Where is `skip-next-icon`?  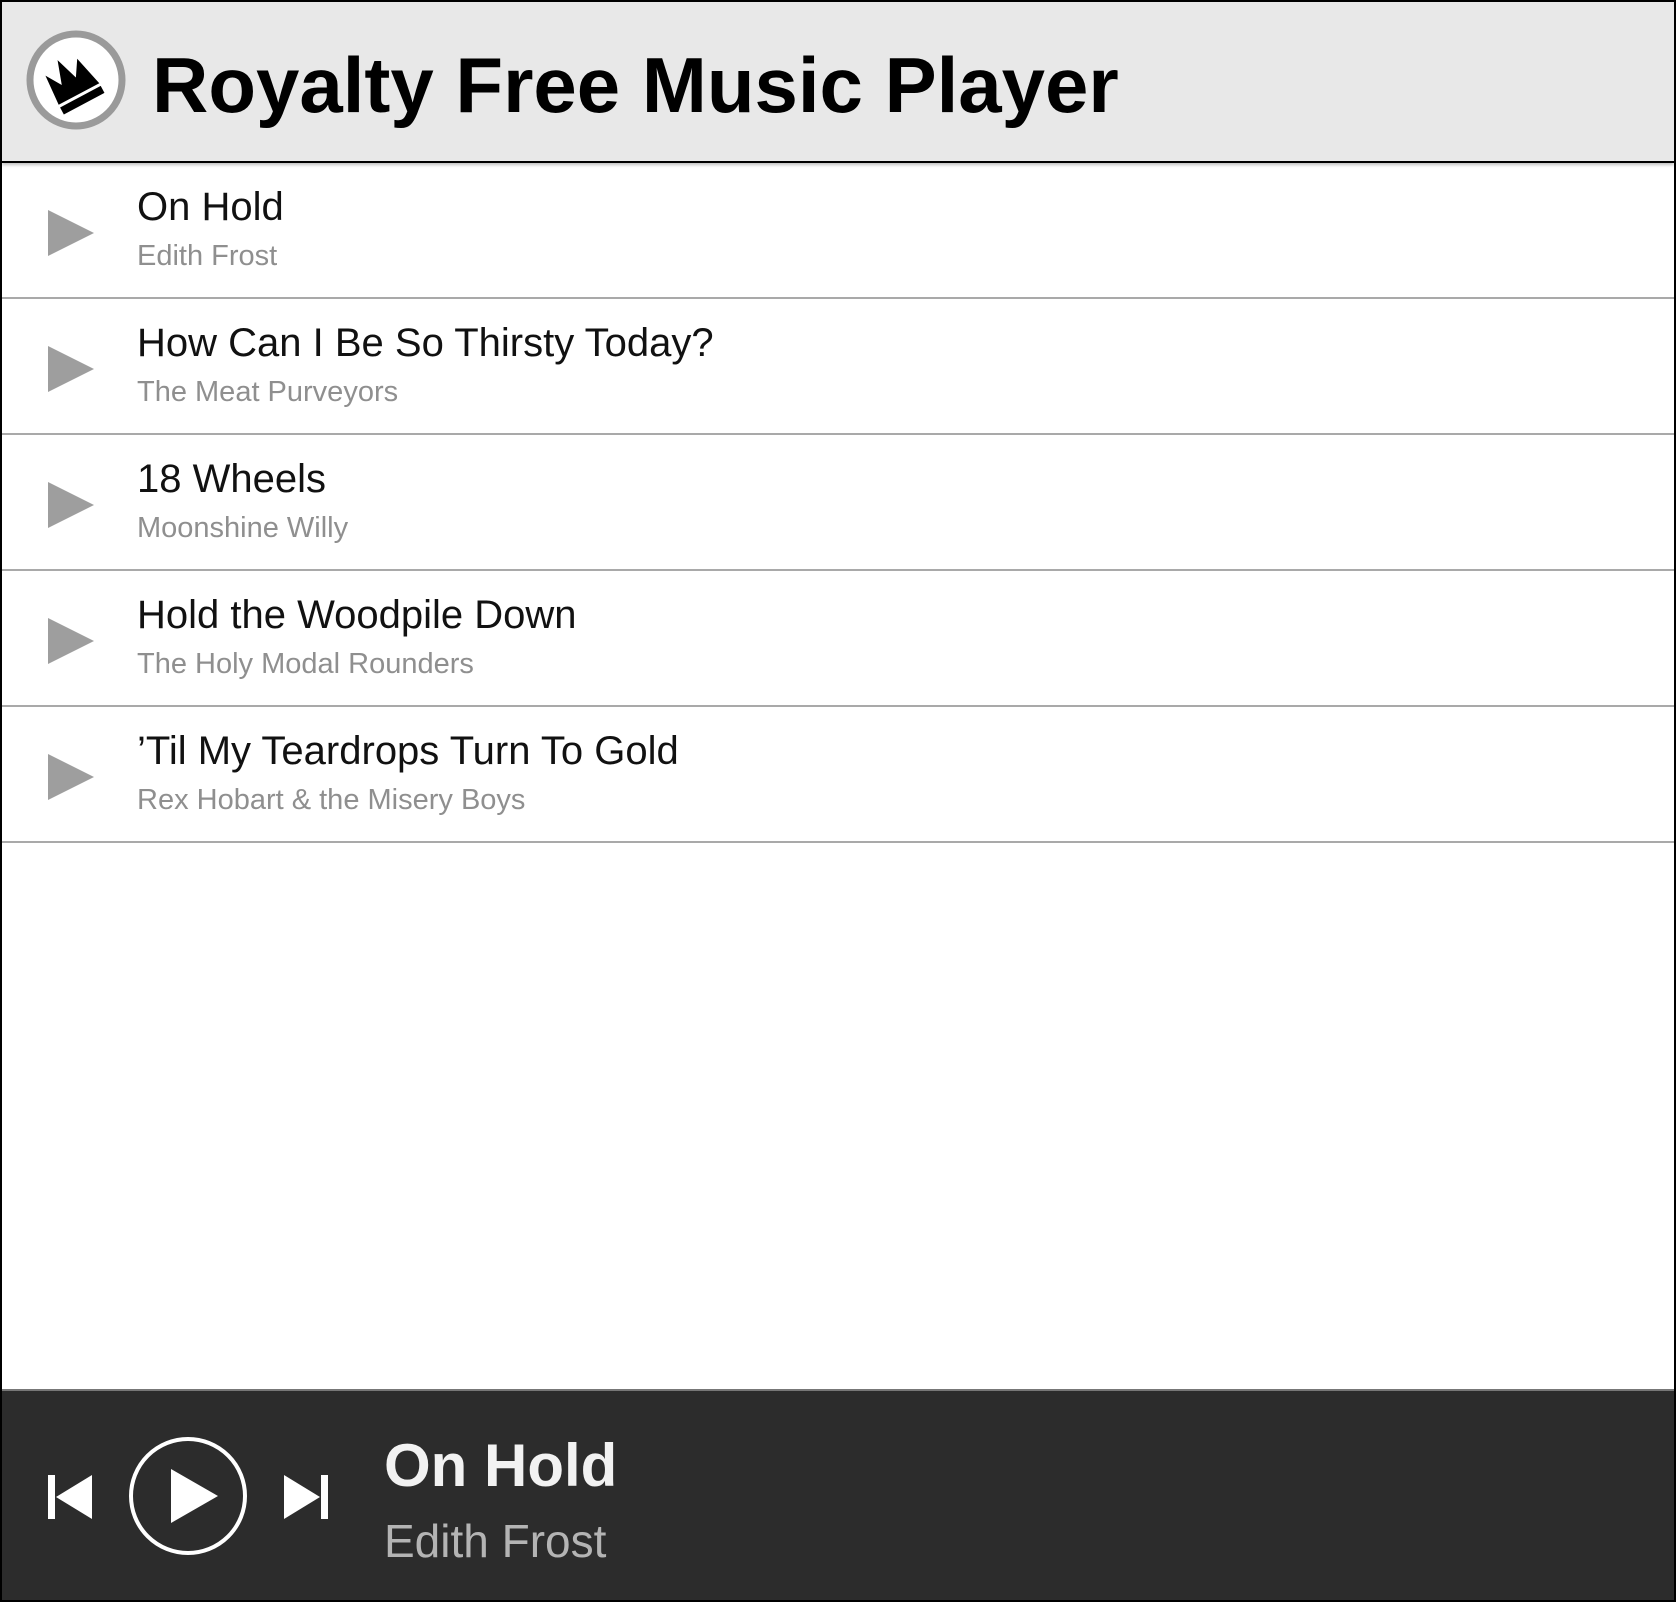
skip-next-icon is located at coordinates (306, 1497).